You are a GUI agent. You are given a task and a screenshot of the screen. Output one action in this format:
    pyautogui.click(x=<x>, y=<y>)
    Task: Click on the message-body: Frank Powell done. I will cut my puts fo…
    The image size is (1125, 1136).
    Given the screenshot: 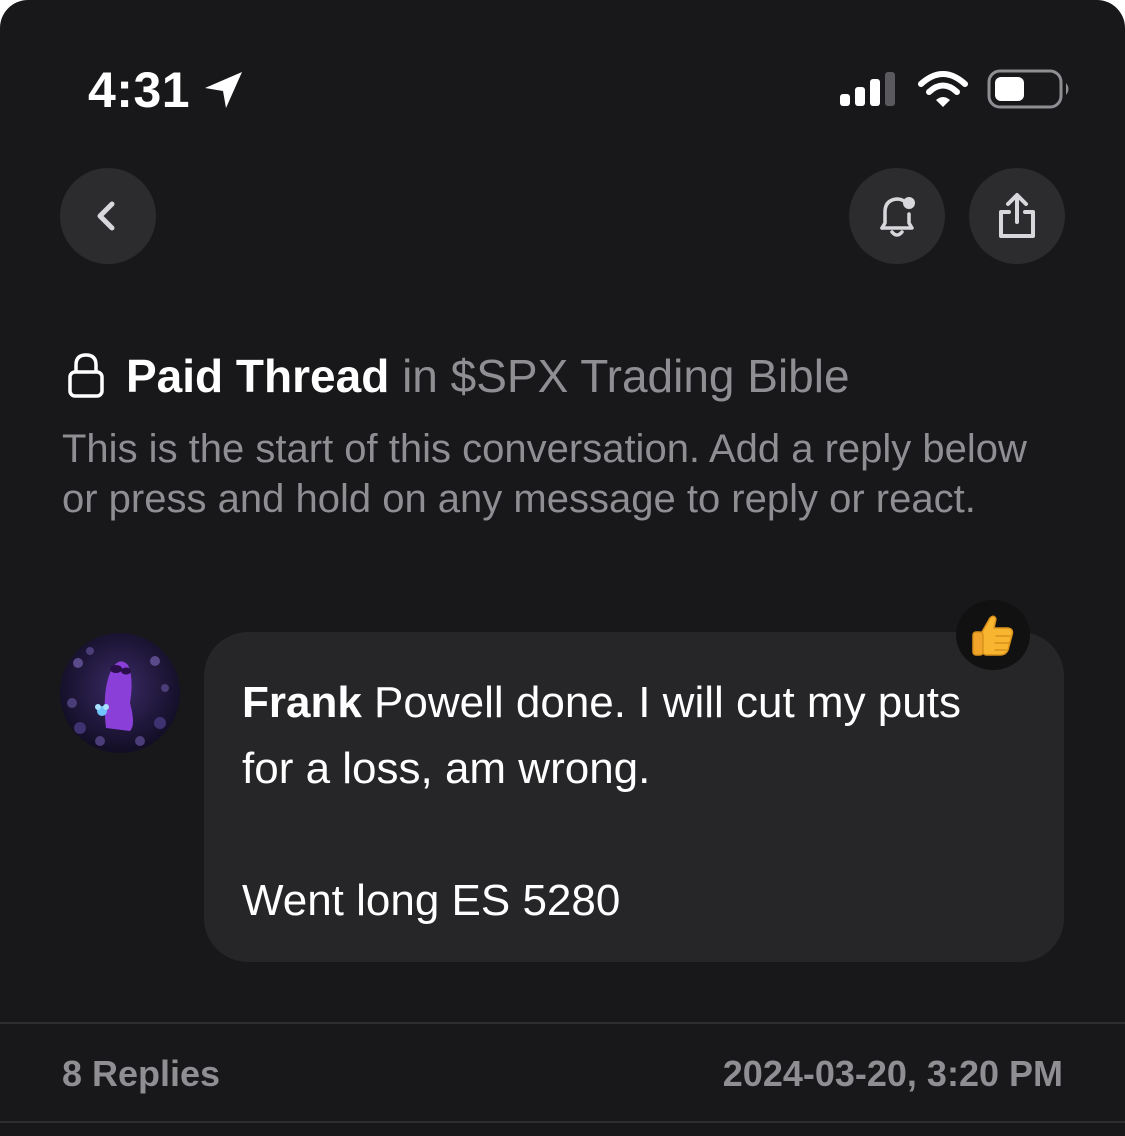 What is the action you would take?
    pyautogui.click(x=602, y=802)
    